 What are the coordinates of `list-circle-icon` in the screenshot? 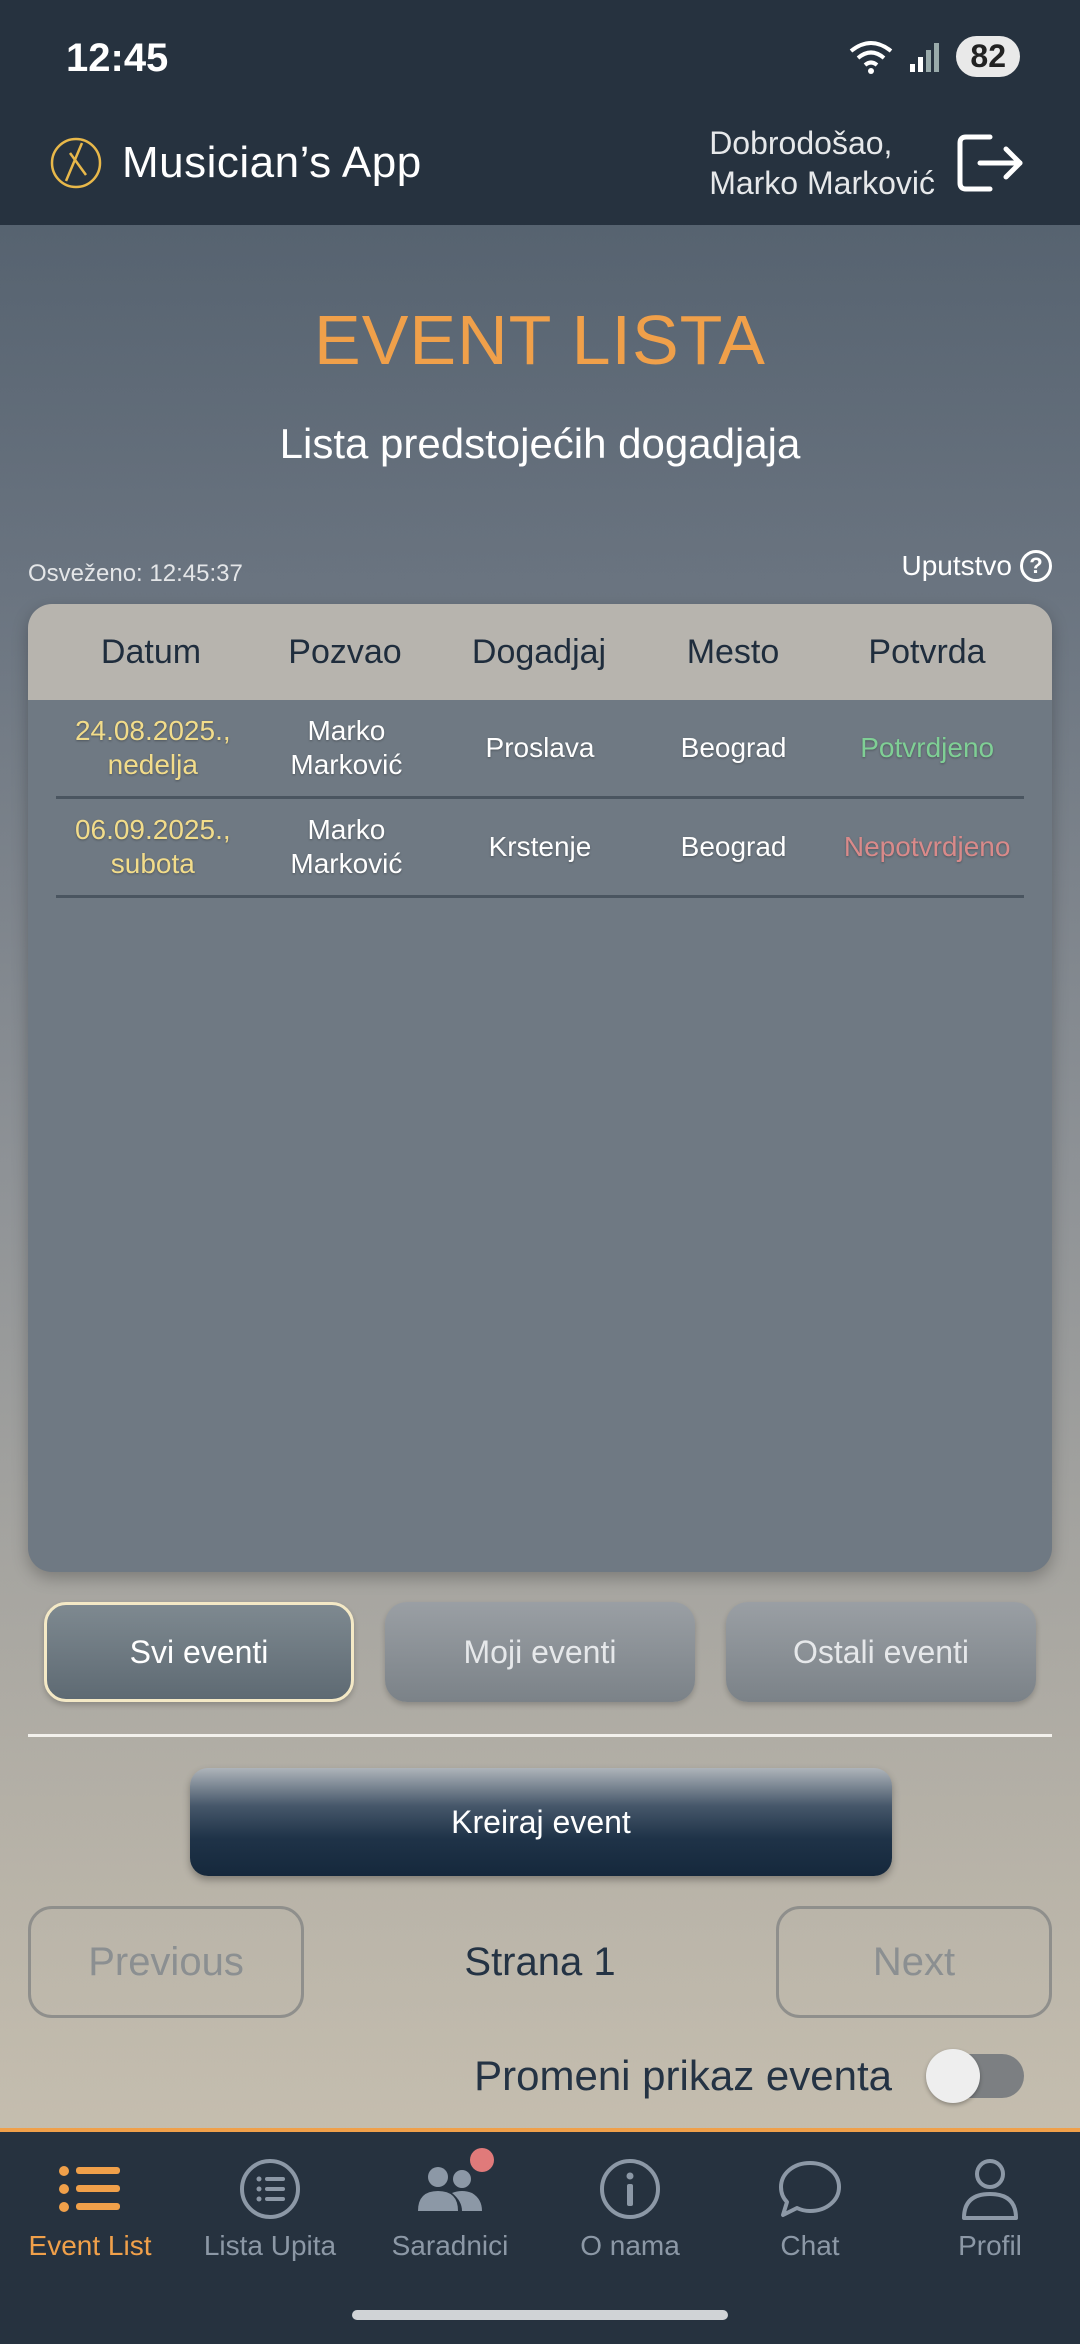 It's located at (270, 2189).